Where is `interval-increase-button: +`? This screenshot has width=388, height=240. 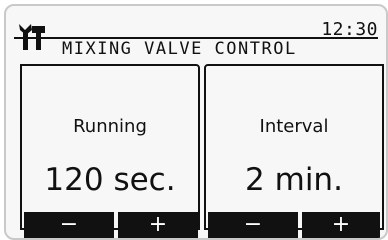
interval-increase-button: + is located at coordinates (341, 225).